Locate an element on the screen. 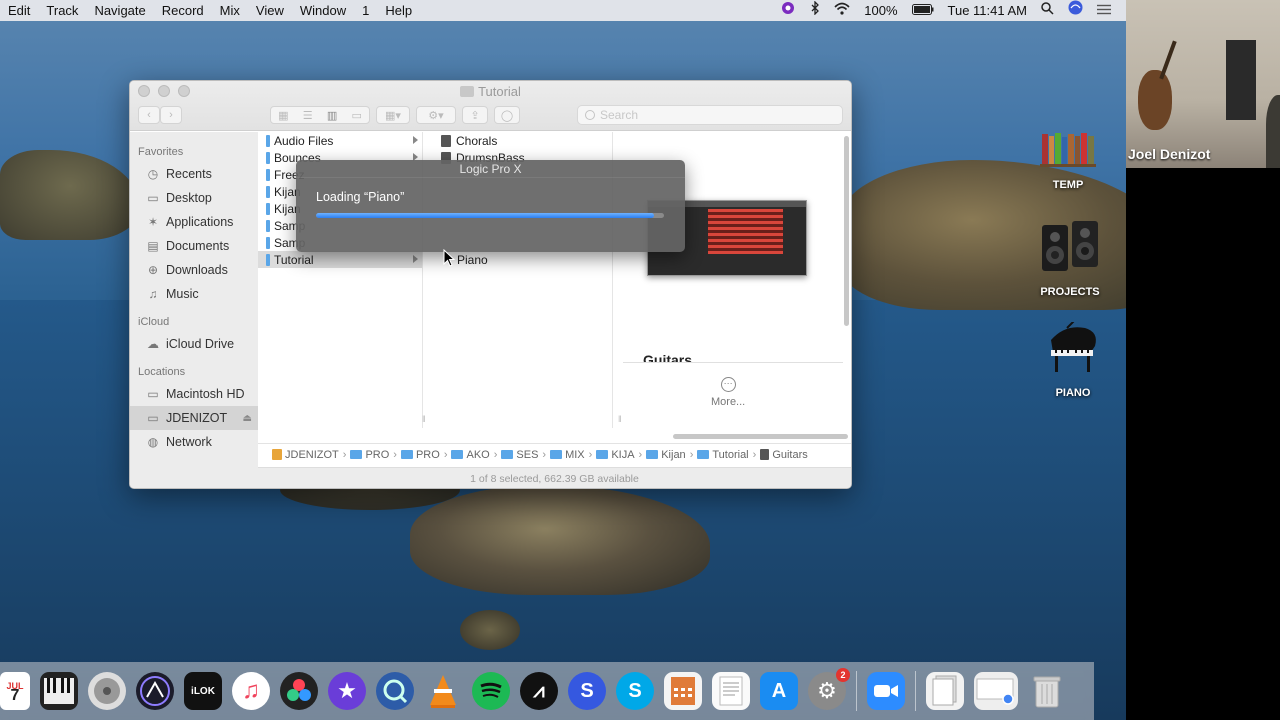  item-label: Tutorial is located at coordinates (294, 259).